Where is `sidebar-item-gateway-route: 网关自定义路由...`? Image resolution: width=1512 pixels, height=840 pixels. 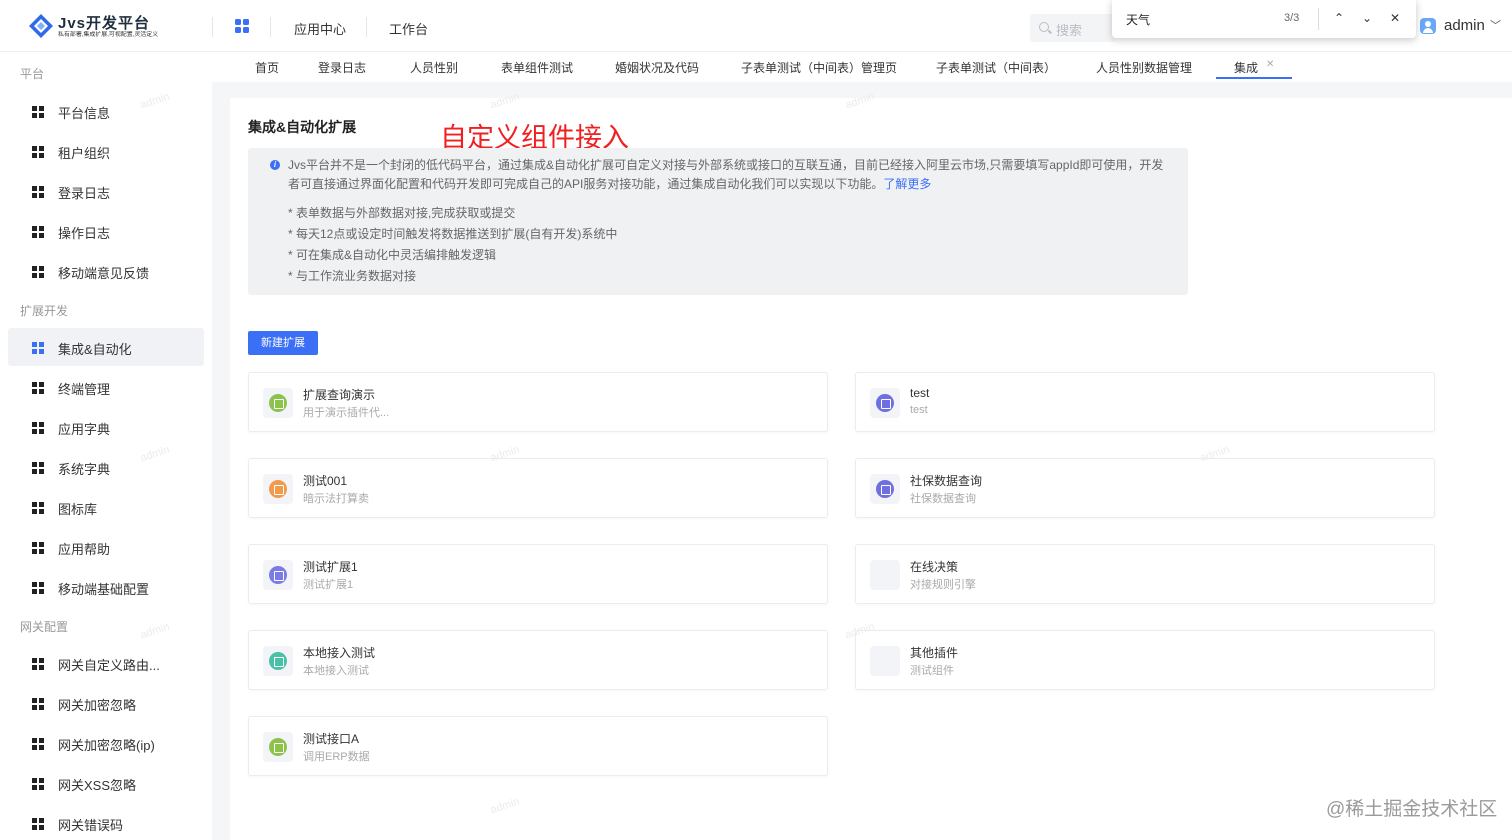
sidebar-item-gateway-route: 网关自定义路由... is located at coordinates (106, 663).